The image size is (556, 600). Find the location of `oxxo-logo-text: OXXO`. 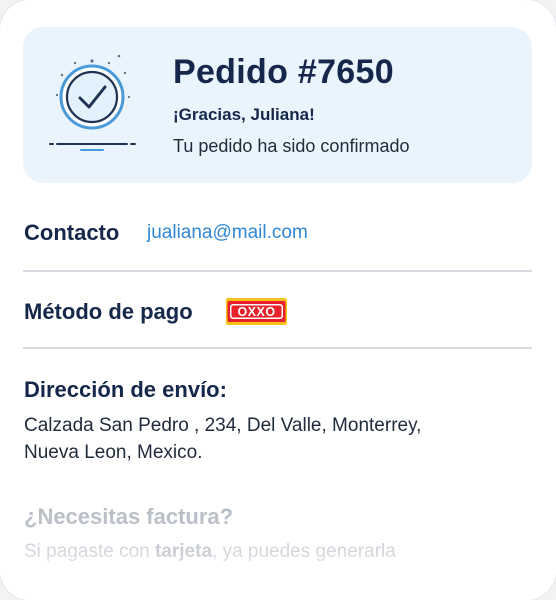

oxxo-logo-text: OXXO is located at coordinates (256, 312).